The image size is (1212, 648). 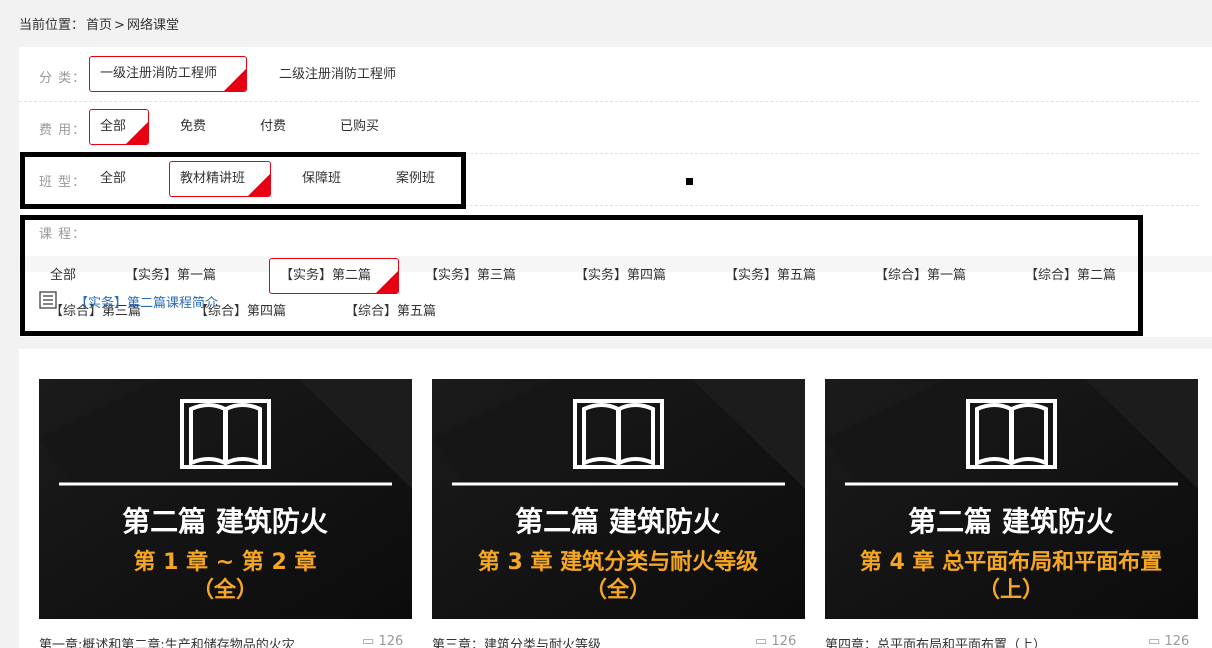 I want to click on card-caption: 第三章：建筑分类与耐火等级, so click(x=582, y=641).